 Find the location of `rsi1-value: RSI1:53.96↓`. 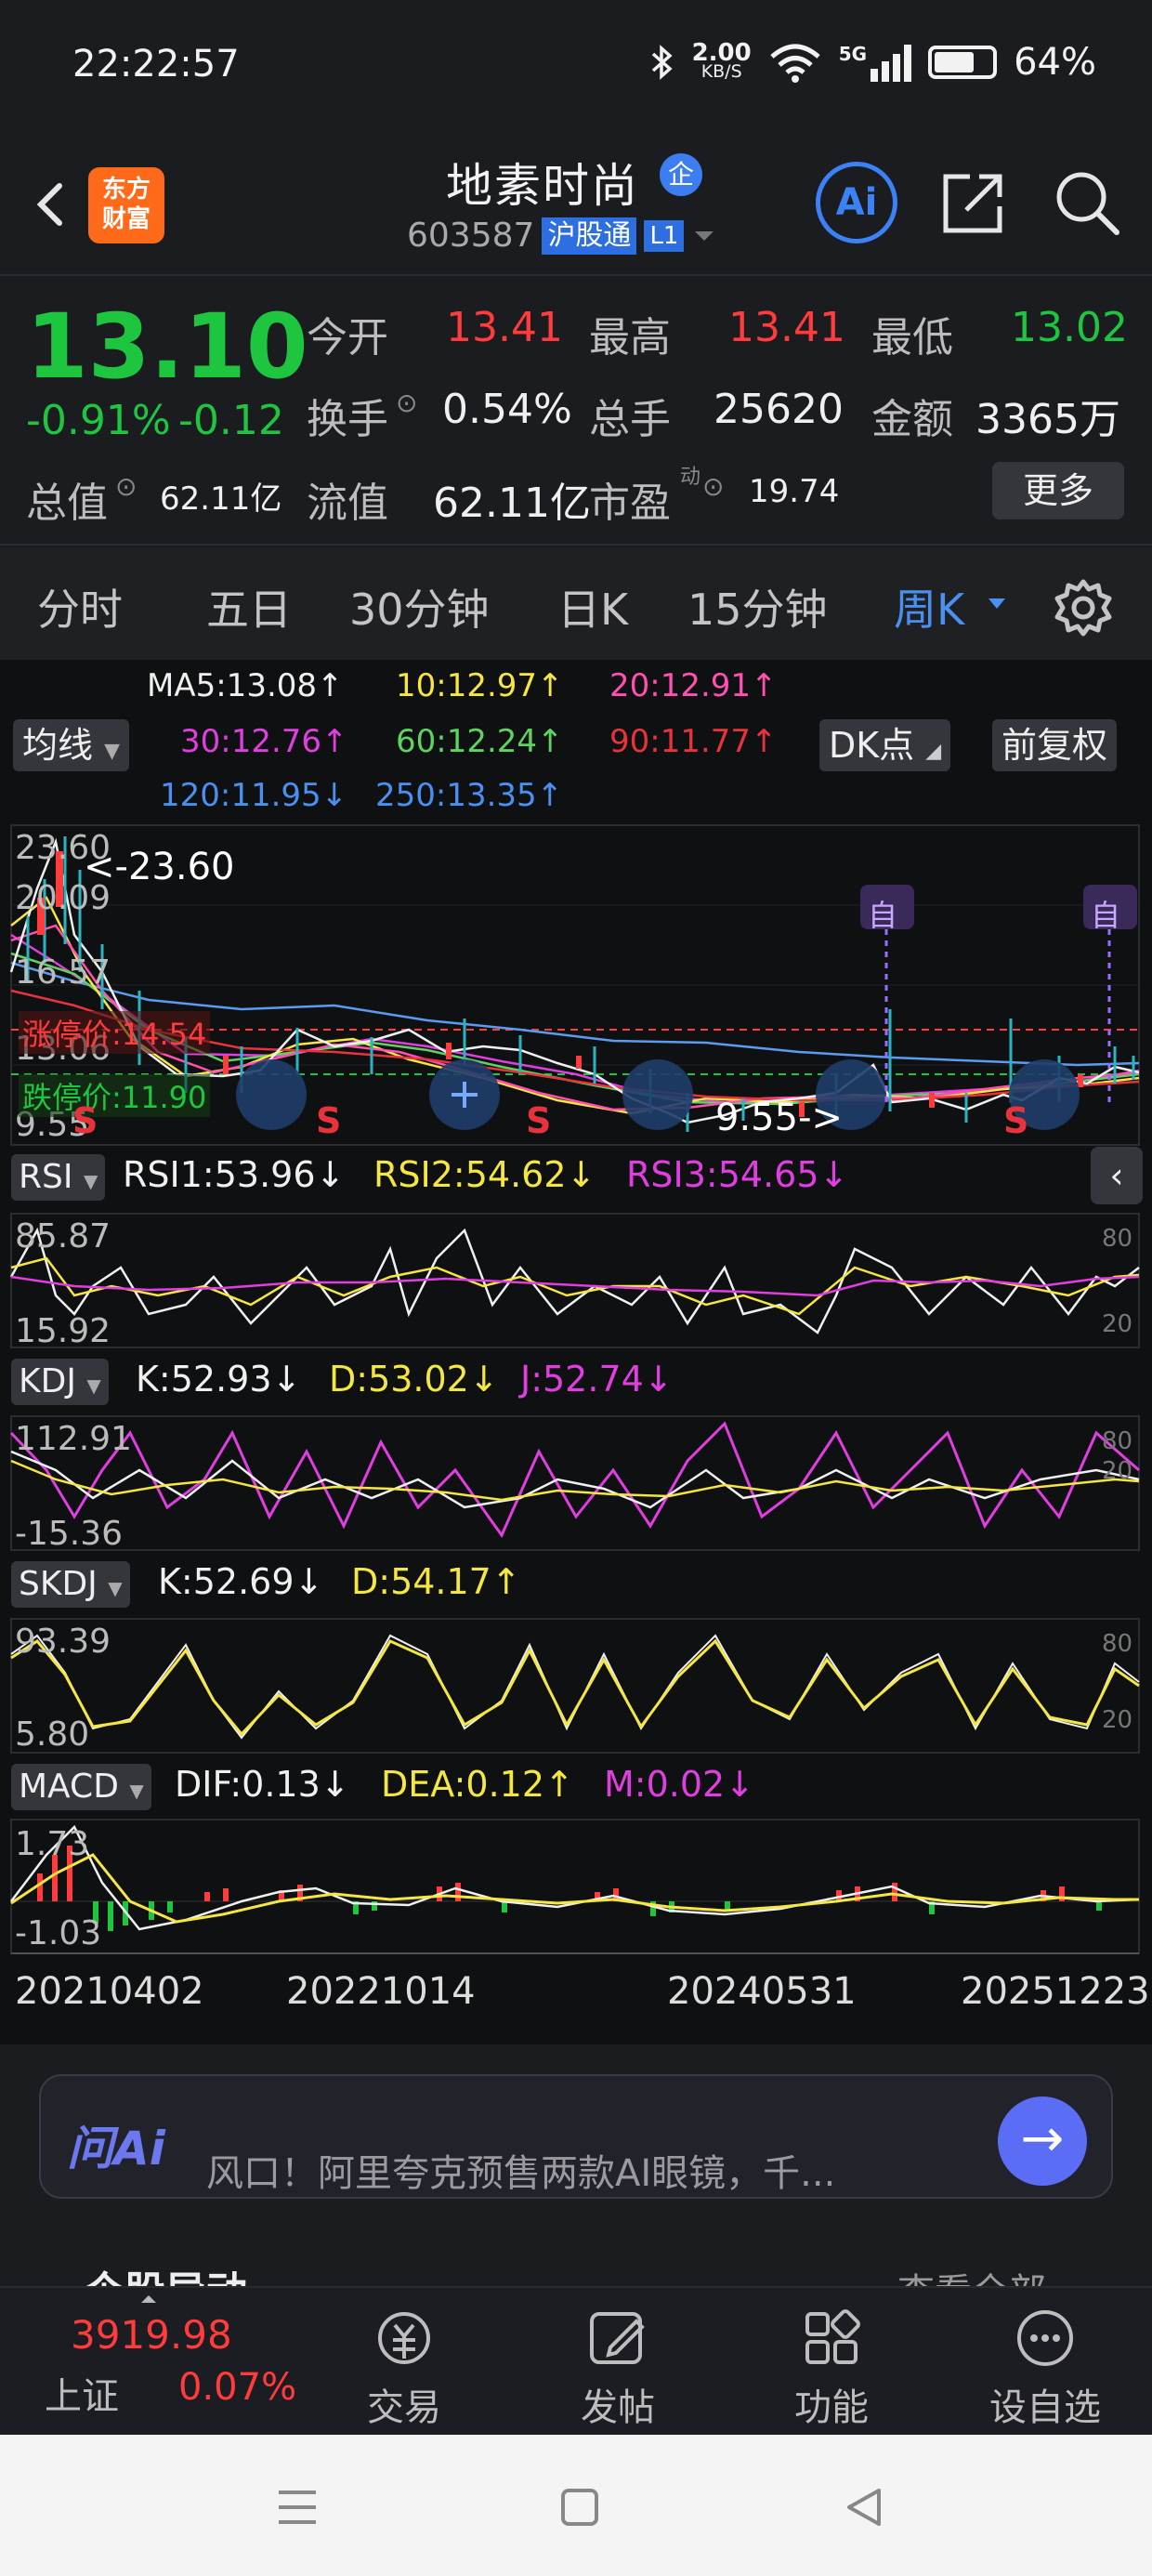

rsi1-value: RSI1:53.96↓ is located at coordinates (234, 1174).